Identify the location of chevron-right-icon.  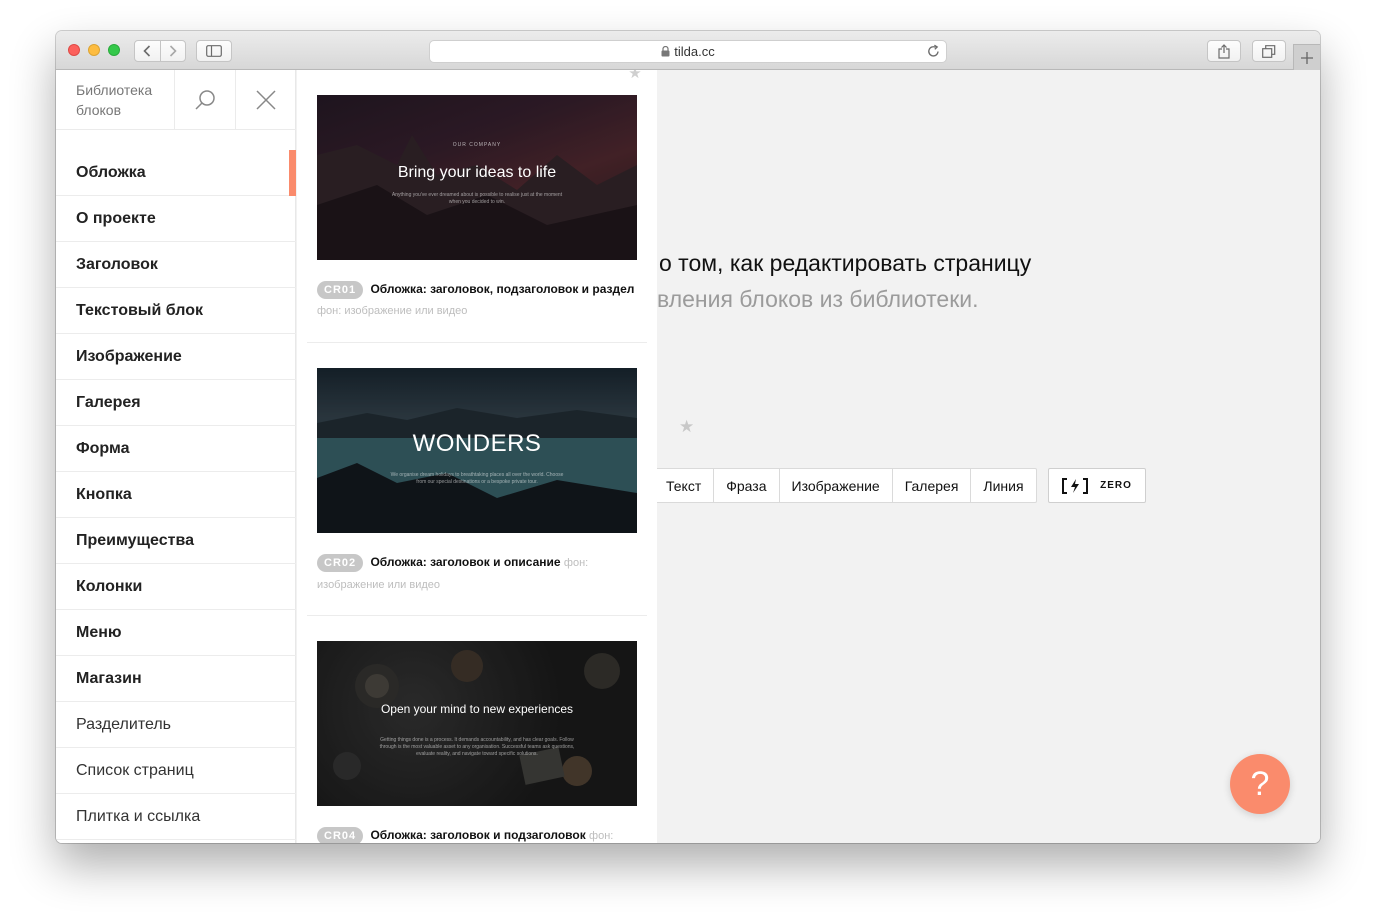
(173, 51).